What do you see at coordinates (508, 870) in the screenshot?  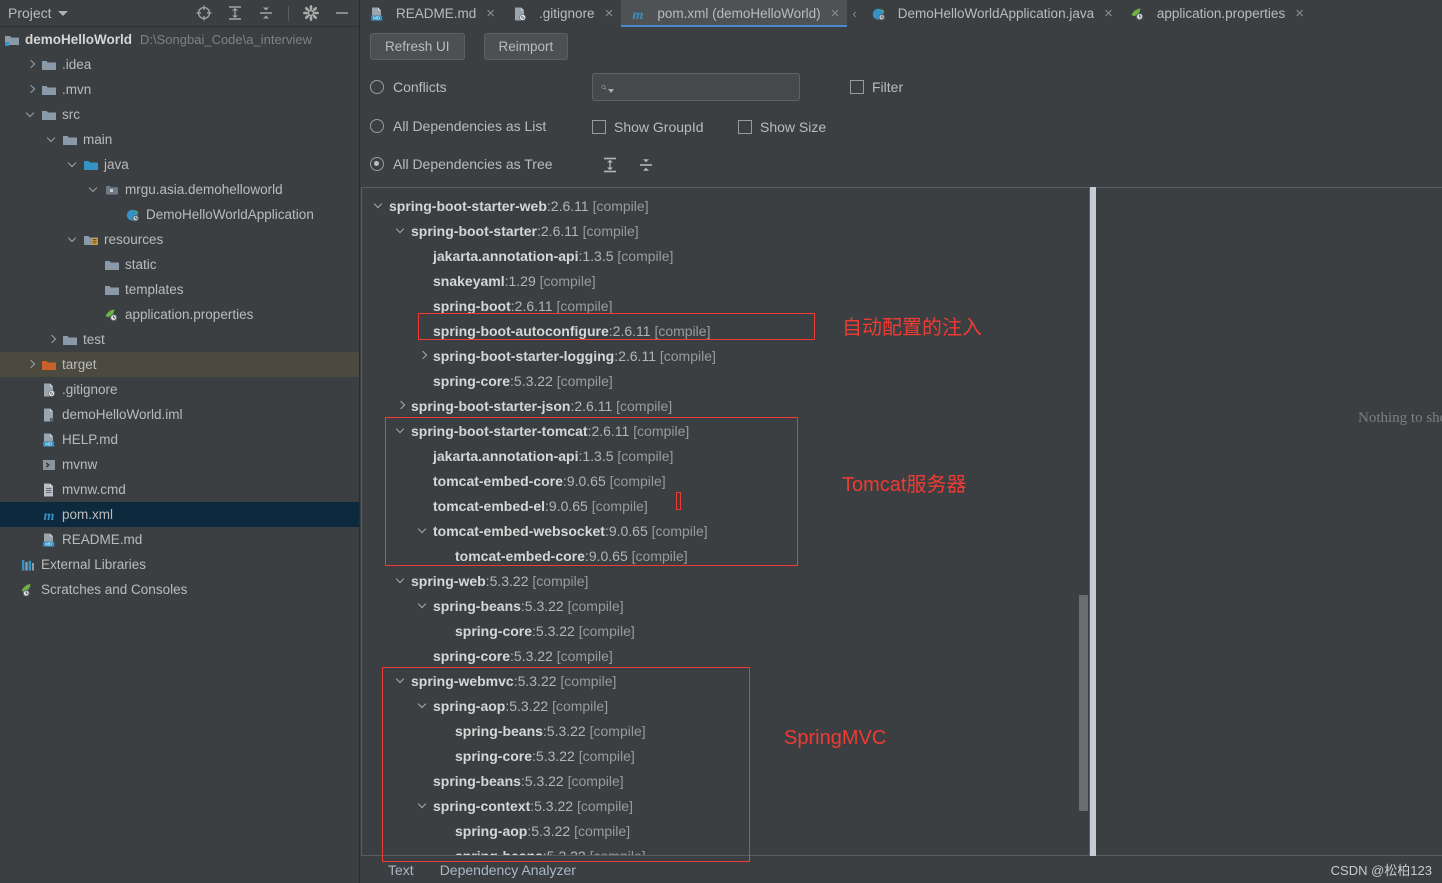 I see `bottom-tab: Dependency Analyzer` at bounding box center [508, 870].